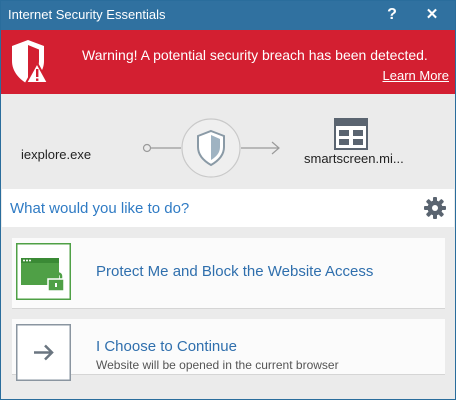  I want to click on shield-warning-icon, so click(30, 62).